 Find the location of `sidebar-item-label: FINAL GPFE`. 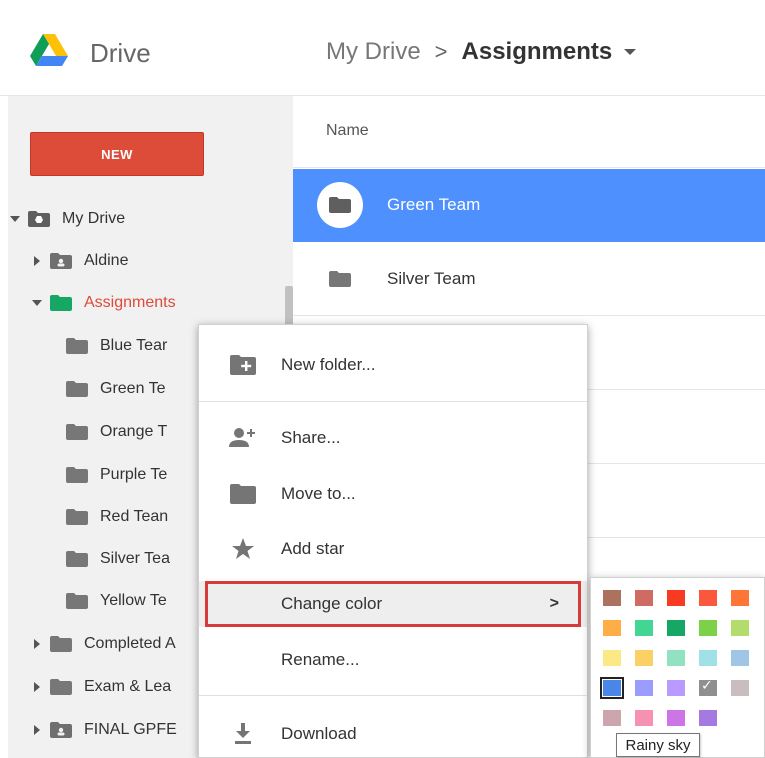

sidebar-item-label: FINAL GPFE is located at coordinates (130, 729).